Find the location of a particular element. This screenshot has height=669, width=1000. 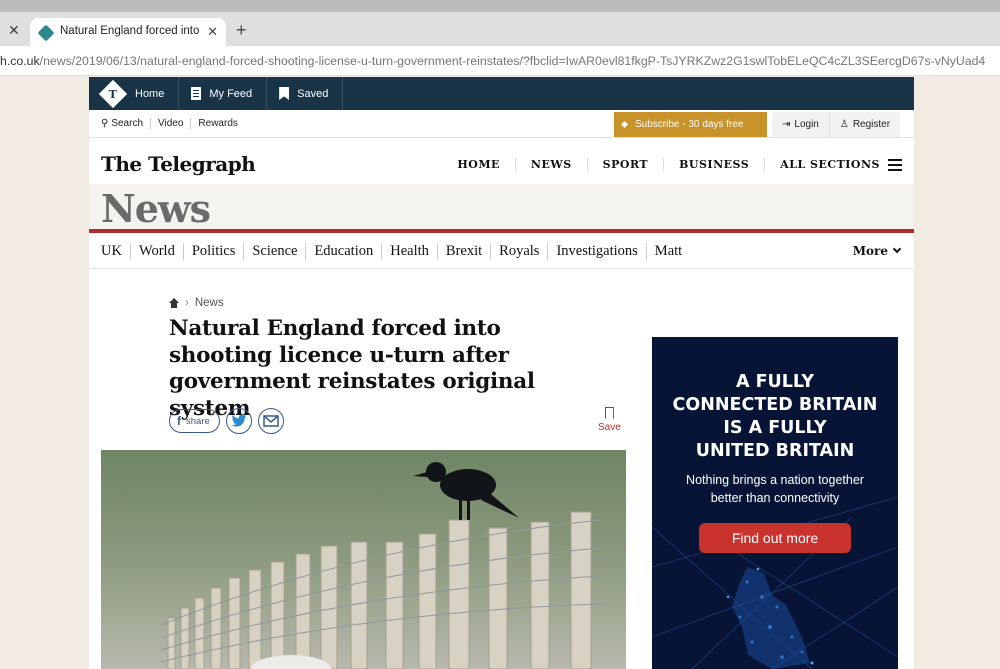

nav-feed-label: My Feed is located at coordinates (231, 93).